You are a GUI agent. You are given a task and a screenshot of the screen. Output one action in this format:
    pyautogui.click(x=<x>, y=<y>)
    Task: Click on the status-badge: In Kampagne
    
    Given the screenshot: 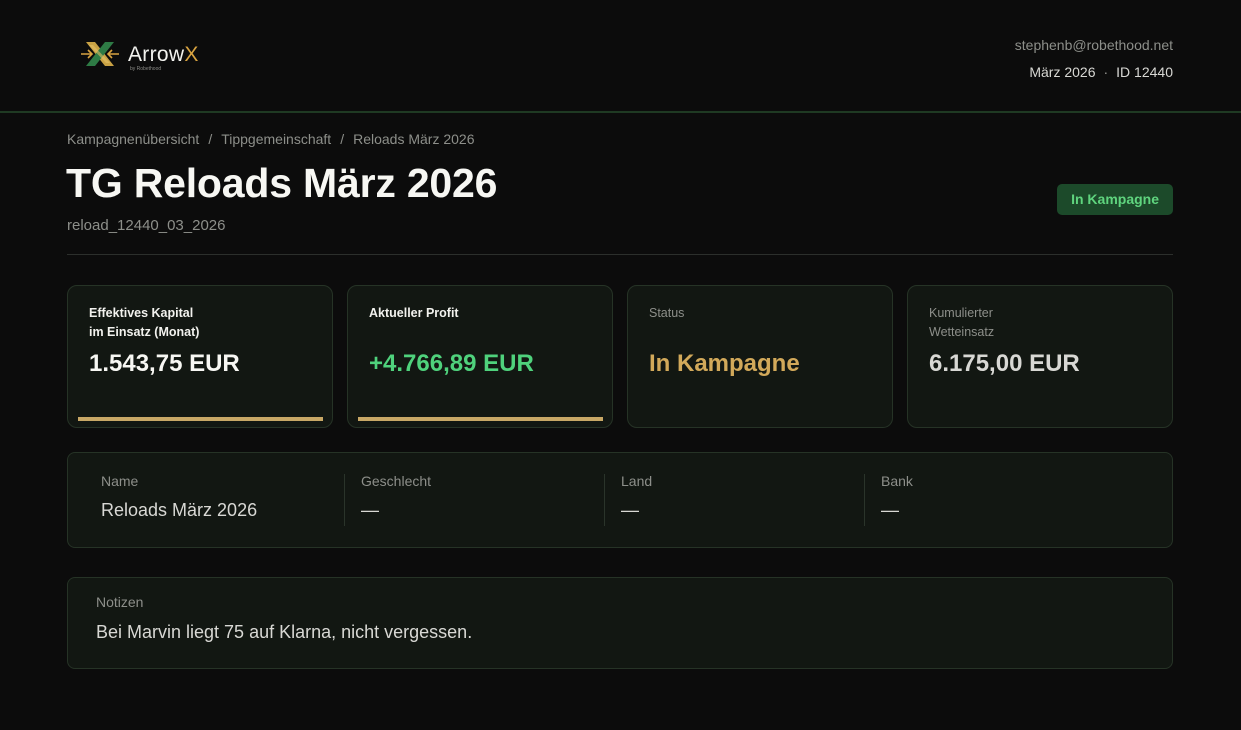 What is the action you would take?
    pyautogui.click(x=1115, y=199)
    